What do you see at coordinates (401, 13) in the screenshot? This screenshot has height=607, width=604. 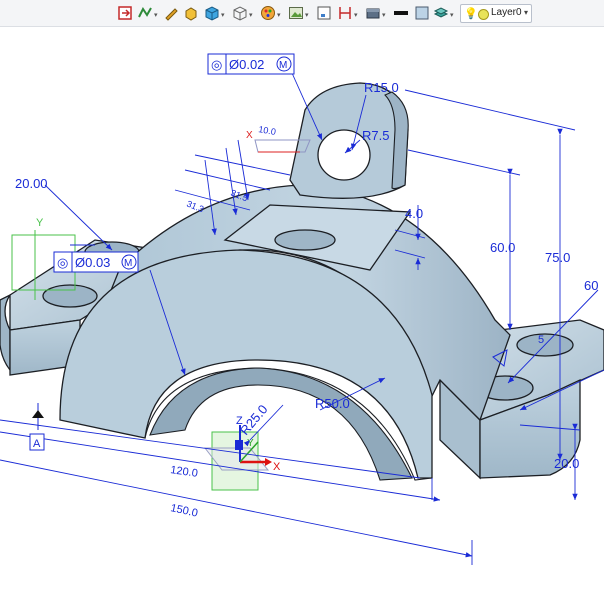 I see `line-weight-icon` at bounding box center [401, 13].